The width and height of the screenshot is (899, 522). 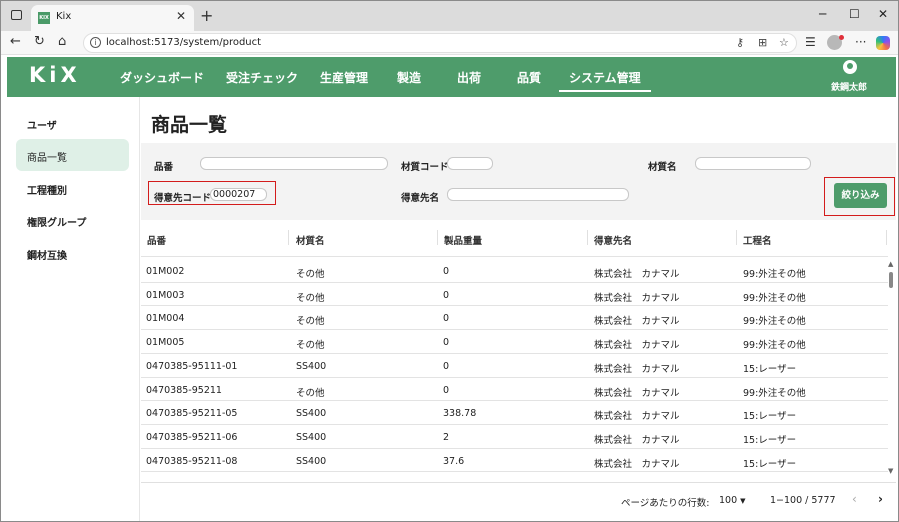 I want to click on sidebar-item-steel-compat: 鋼材互換, so click(x=72, y=253).